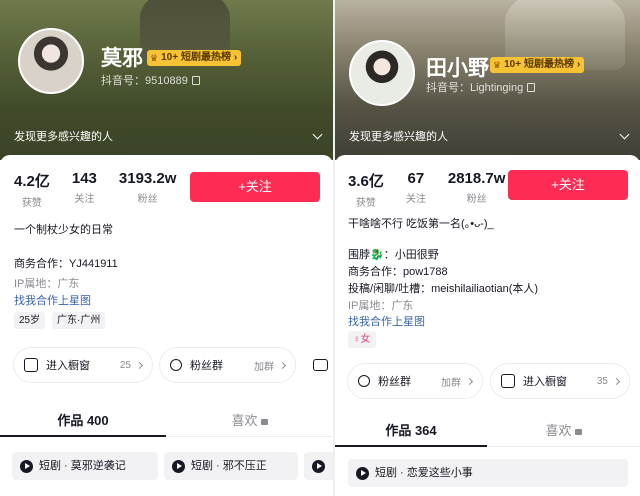 Image resolution: width=640 pixels, height=496 pixels. I want to click on location-tag: 广东·广州, so click(79, 320).